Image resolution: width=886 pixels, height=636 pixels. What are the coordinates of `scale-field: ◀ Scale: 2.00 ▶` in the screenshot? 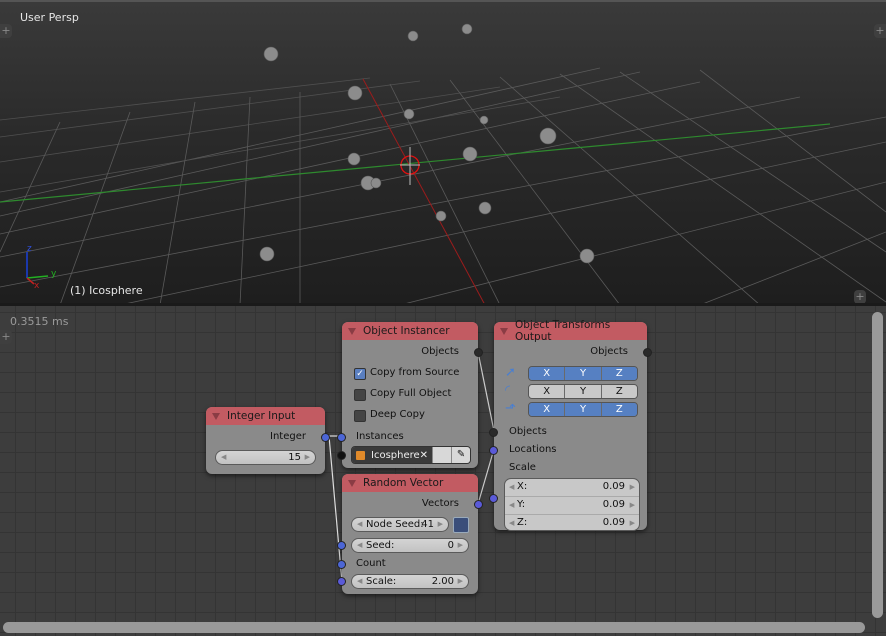 It's located at (410, 581).